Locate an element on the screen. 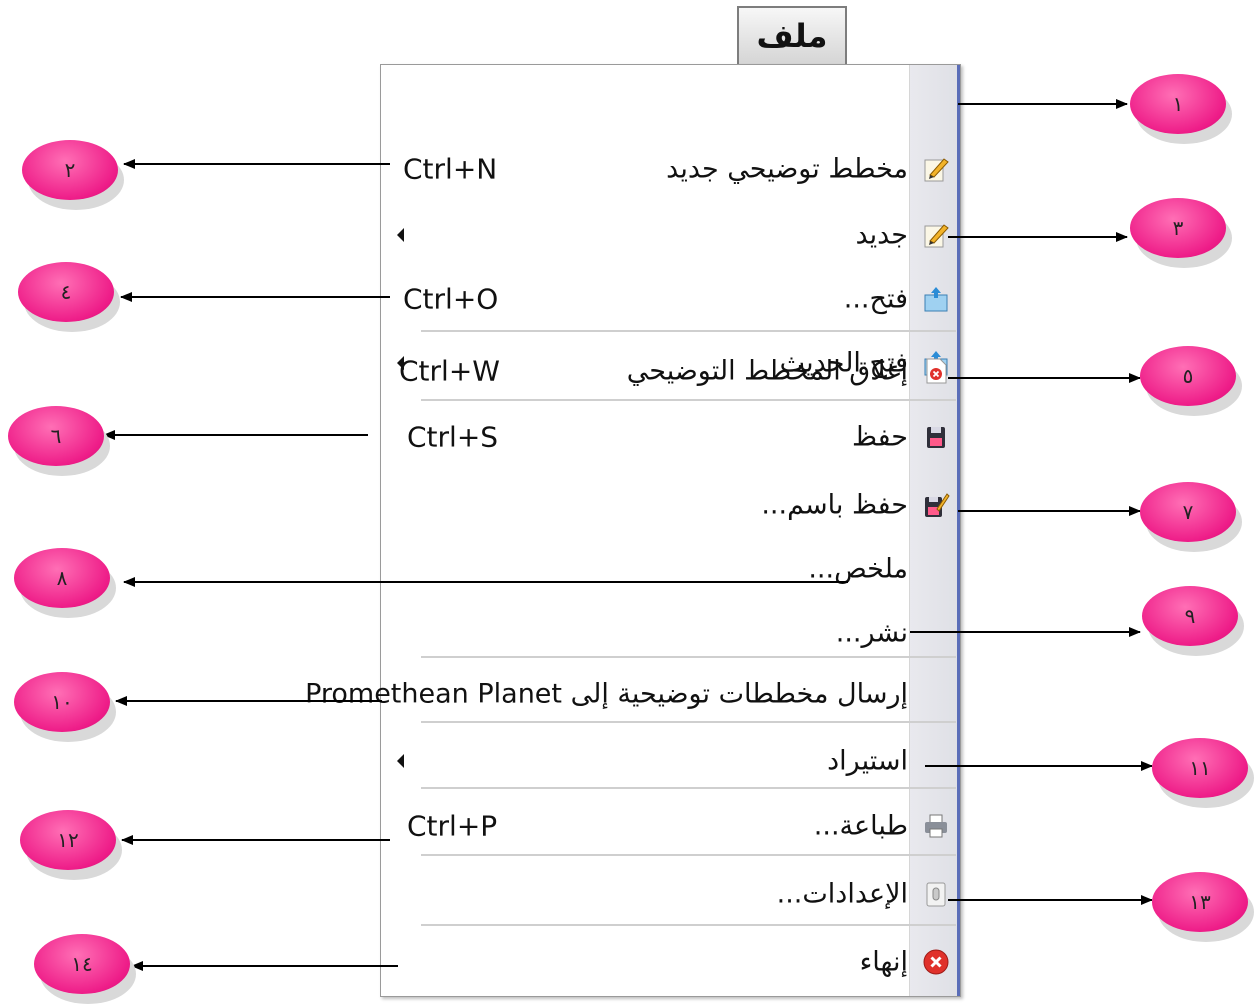 Image resolution: width=1255 pixels, height=1004 pixels. callout-badge-10: ١٠ is located at coordinates (65, 707).